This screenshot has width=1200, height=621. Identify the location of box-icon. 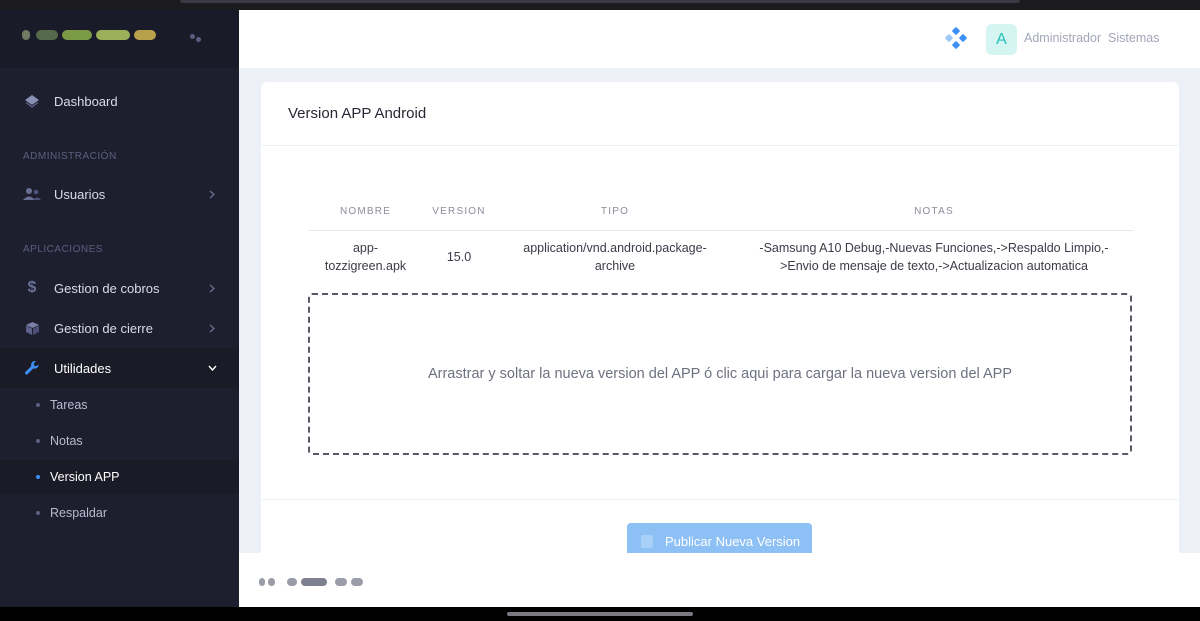
(32, 328).